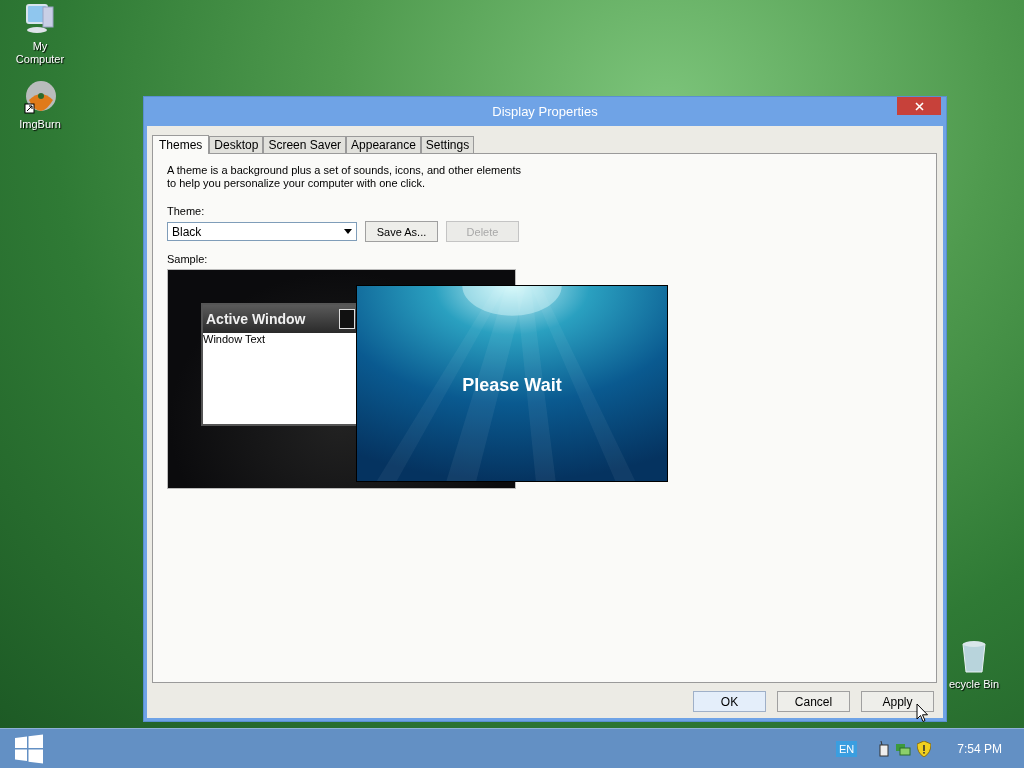  Describe the element at coordinates (348, 231) in the screenshot. I see `dropdown-arrow-icon` at that location.